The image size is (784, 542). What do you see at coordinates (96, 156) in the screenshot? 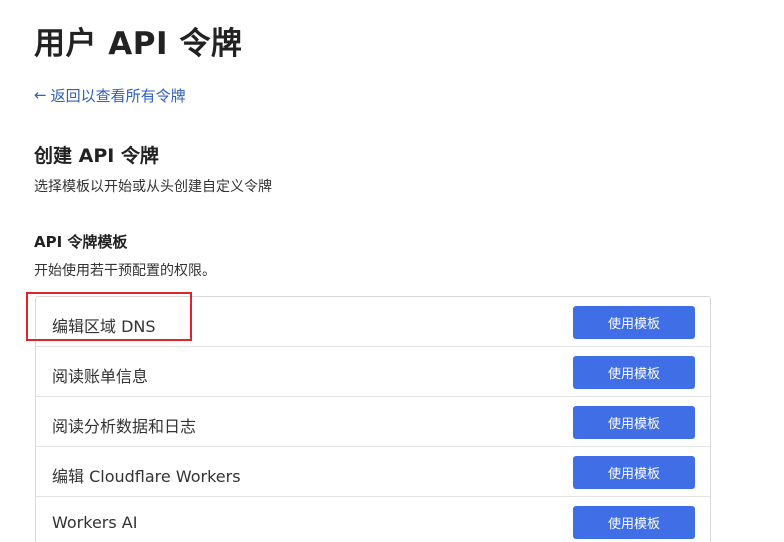
I see `create-token-title: 创建 API 令牌` at bounding box center [96, 156].